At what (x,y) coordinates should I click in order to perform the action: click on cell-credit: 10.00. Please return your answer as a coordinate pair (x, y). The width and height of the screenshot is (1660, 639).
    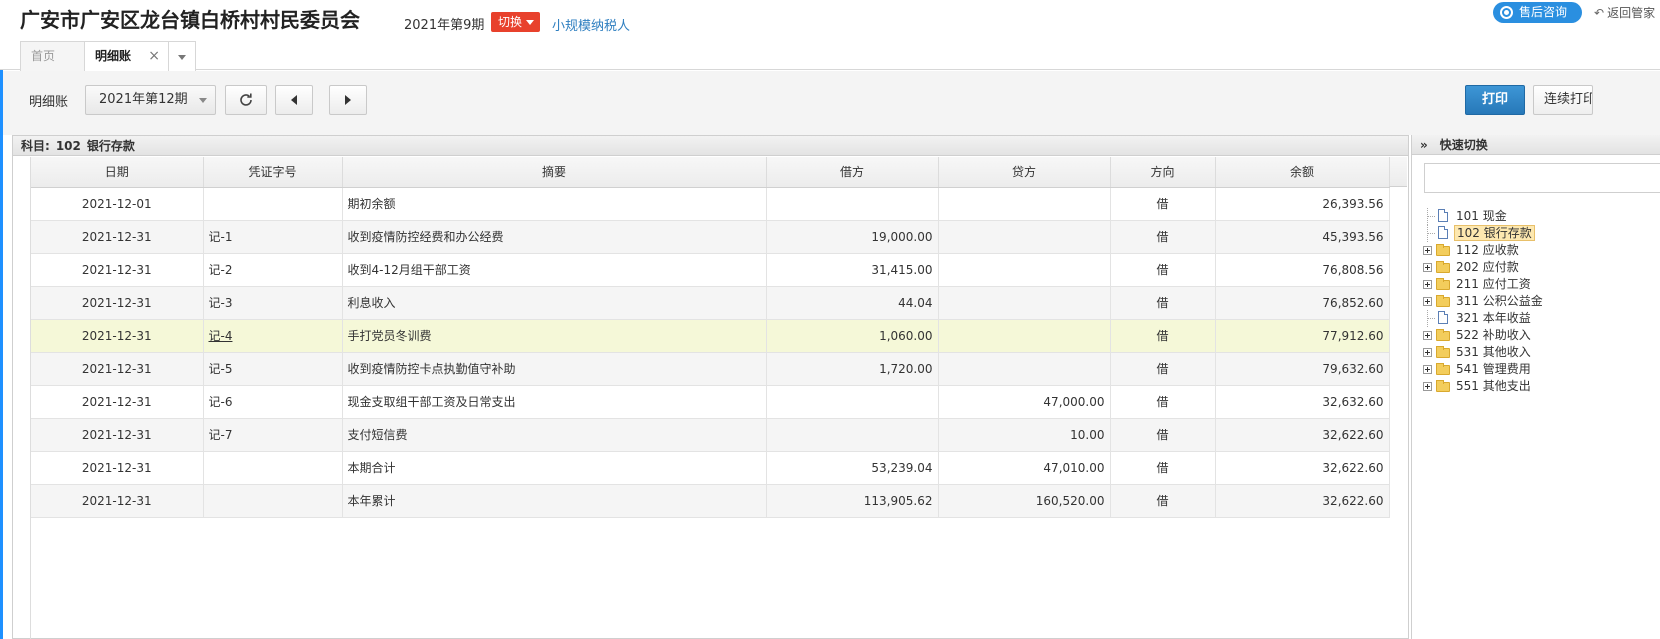
    Looking at the image, I should click on (1024, 435).